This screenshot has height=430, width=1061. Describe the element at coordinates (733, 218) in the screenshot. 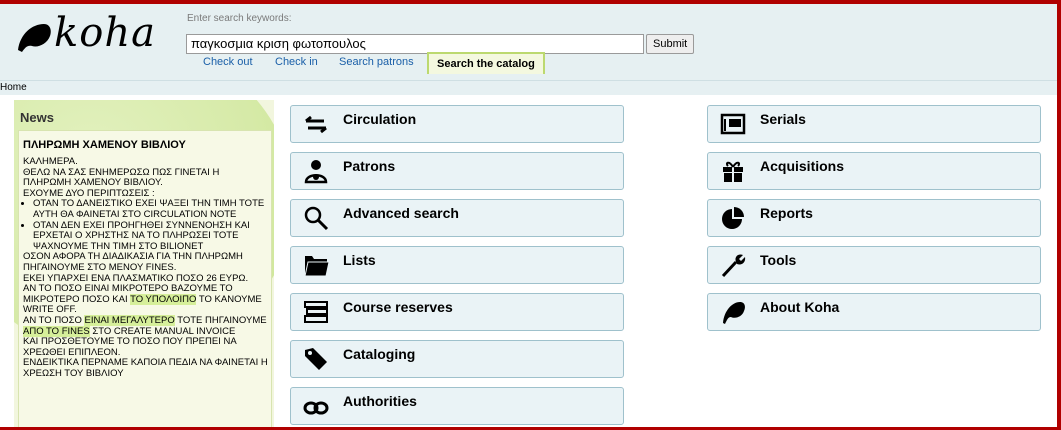

I see `pie-chart-icon` at that location.